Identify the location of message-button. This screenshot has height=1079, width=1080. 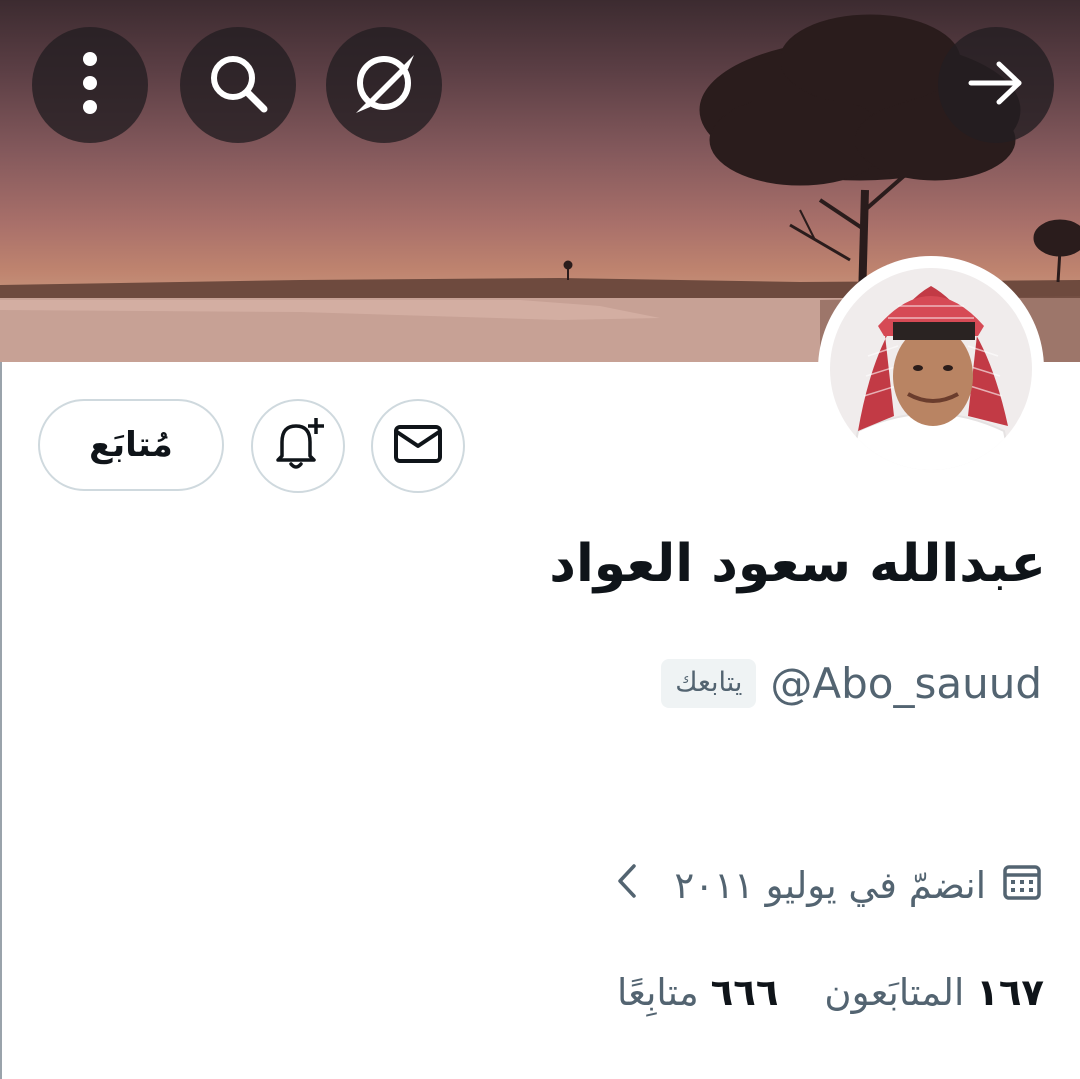
(418, 446).